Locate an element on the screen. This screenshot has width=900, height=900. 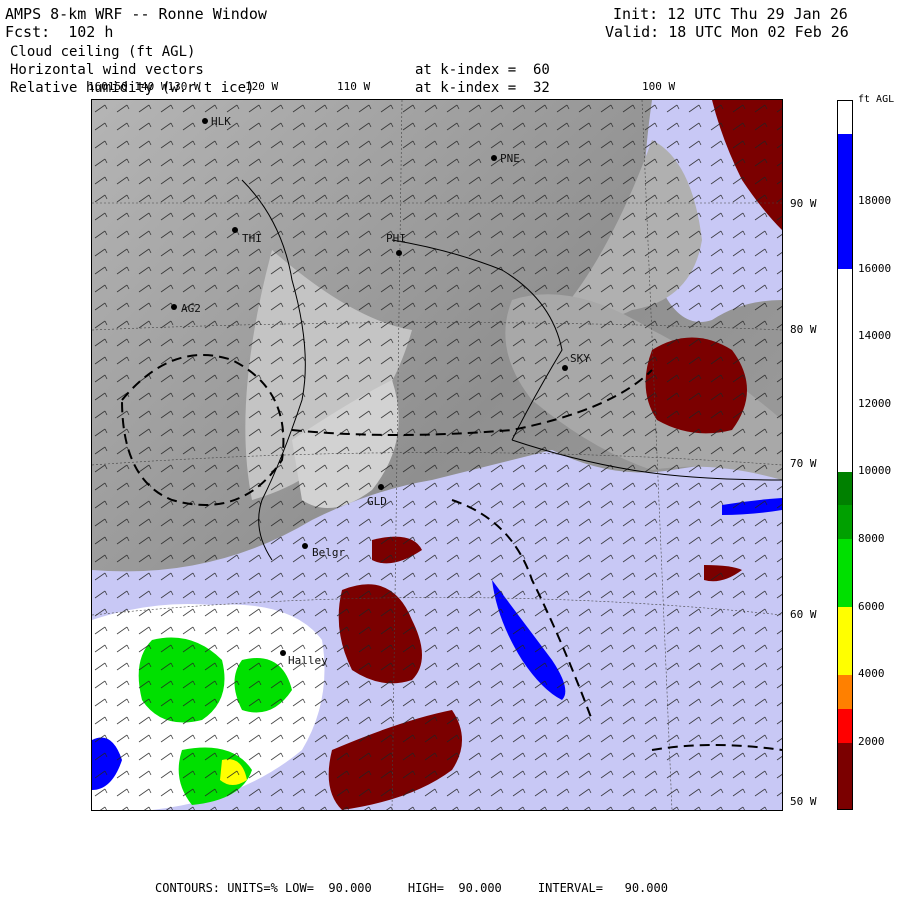
lat-label: 70 W is located at coordinates (803, 463).